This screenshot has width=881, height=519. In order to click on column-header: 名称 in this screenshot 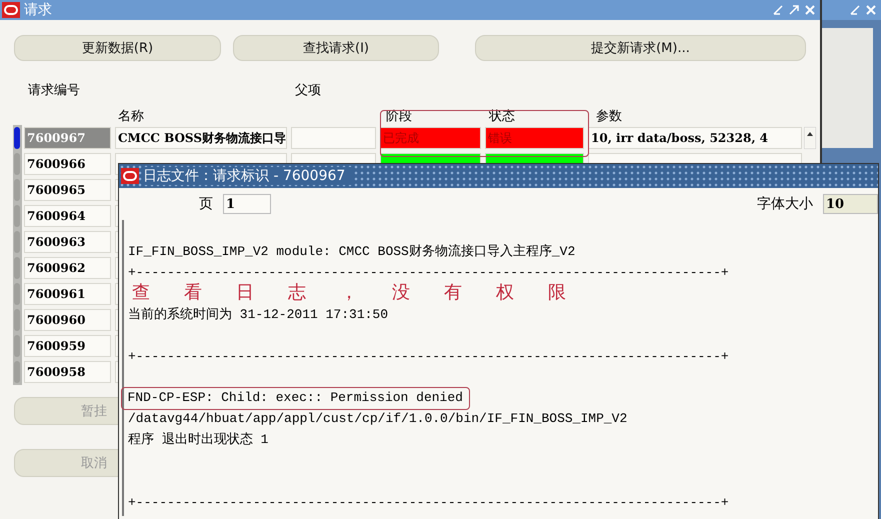, I will do `click(131, 116)`.